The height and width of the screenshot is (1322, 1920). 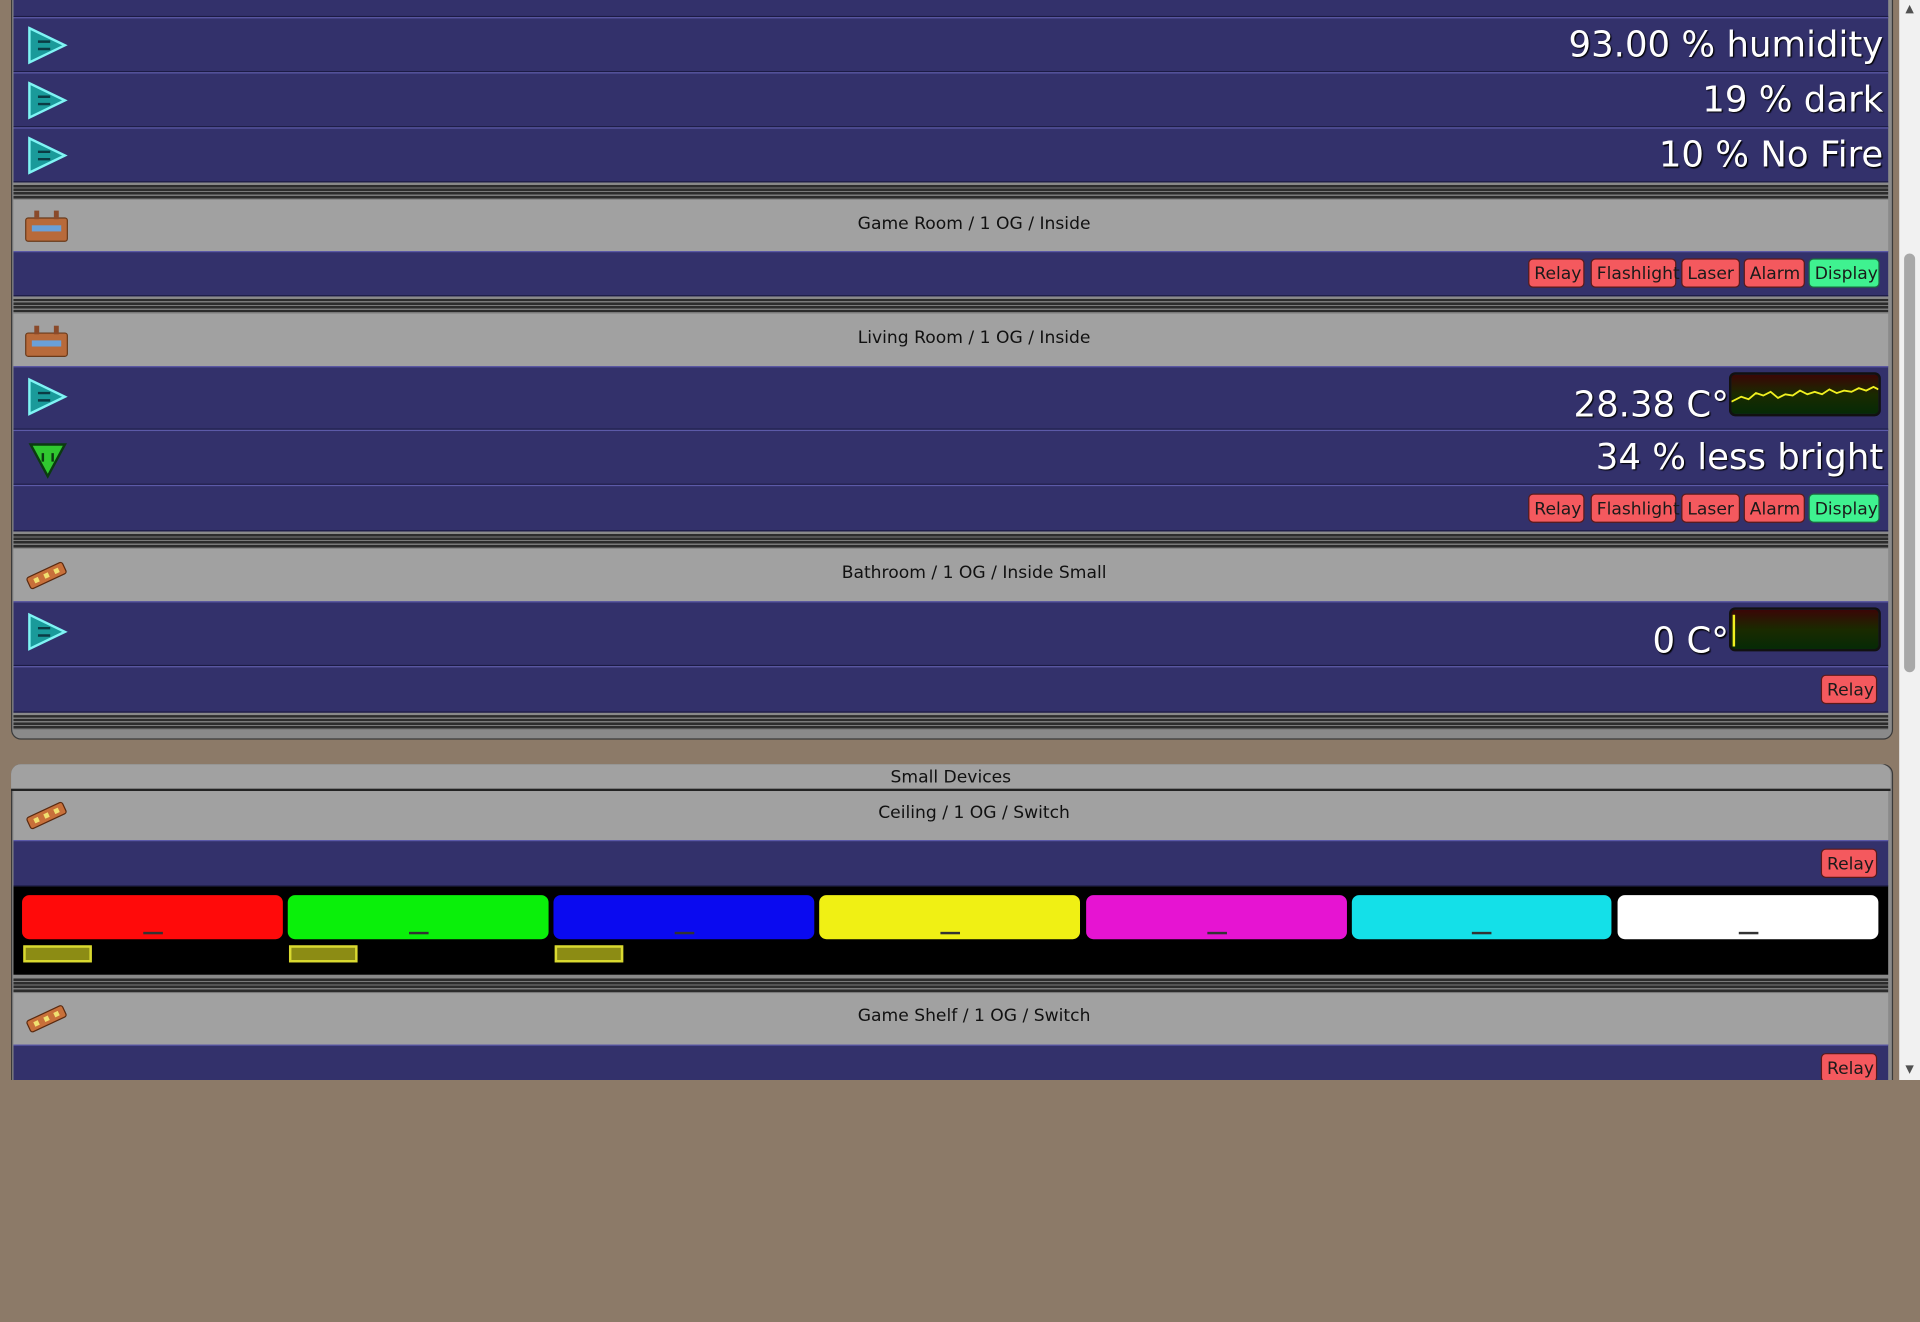 What do you see at coordinates (951, 9) in the screenshot?
I see `sensor-row-partial` at bounding box center [951, 9].